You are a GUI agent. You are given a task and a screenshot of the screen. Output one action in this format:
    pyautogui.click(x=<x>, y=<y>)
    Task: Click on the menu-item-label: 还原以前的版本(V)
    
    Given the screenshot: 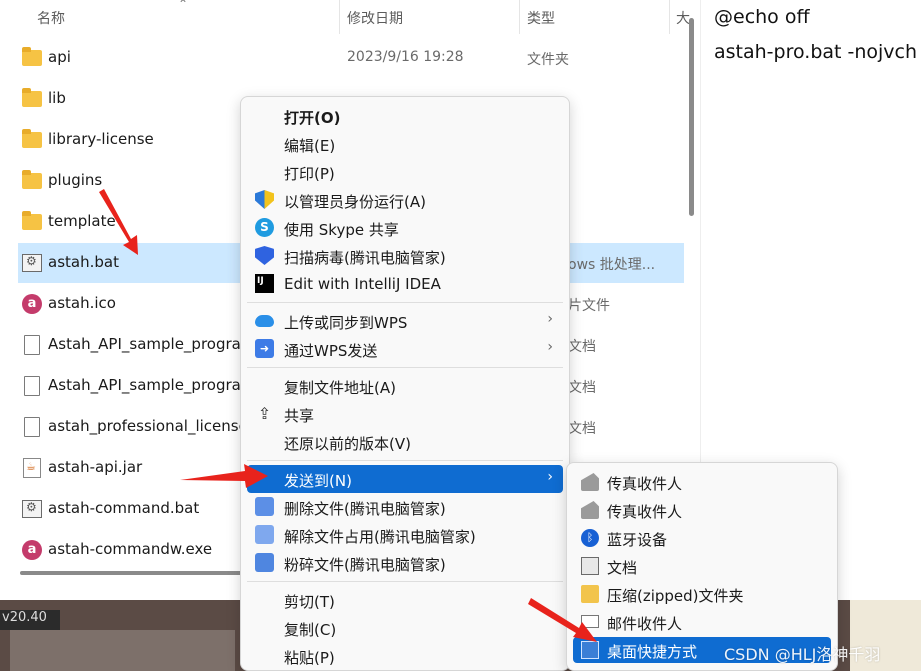 What is the action you would take?
    pyautogui.click(x=347, y=444)
    